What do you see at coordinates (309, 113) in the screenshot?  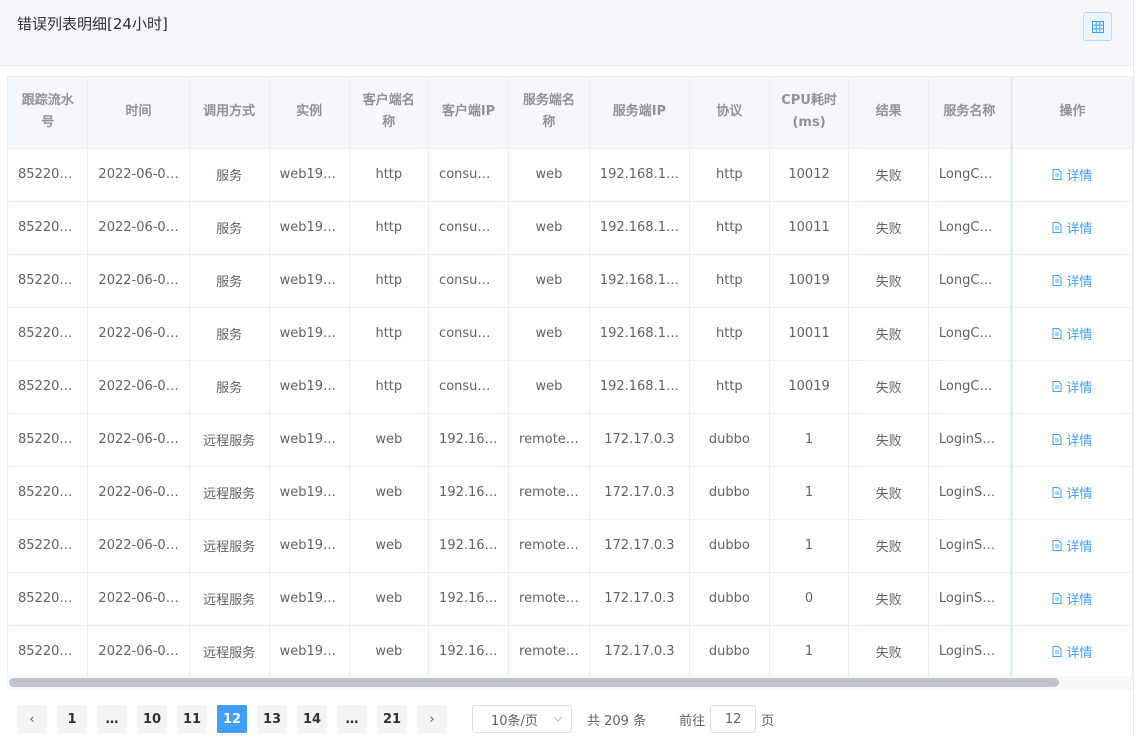 I see `column-header: 实例` at bounding box center [309, 113].